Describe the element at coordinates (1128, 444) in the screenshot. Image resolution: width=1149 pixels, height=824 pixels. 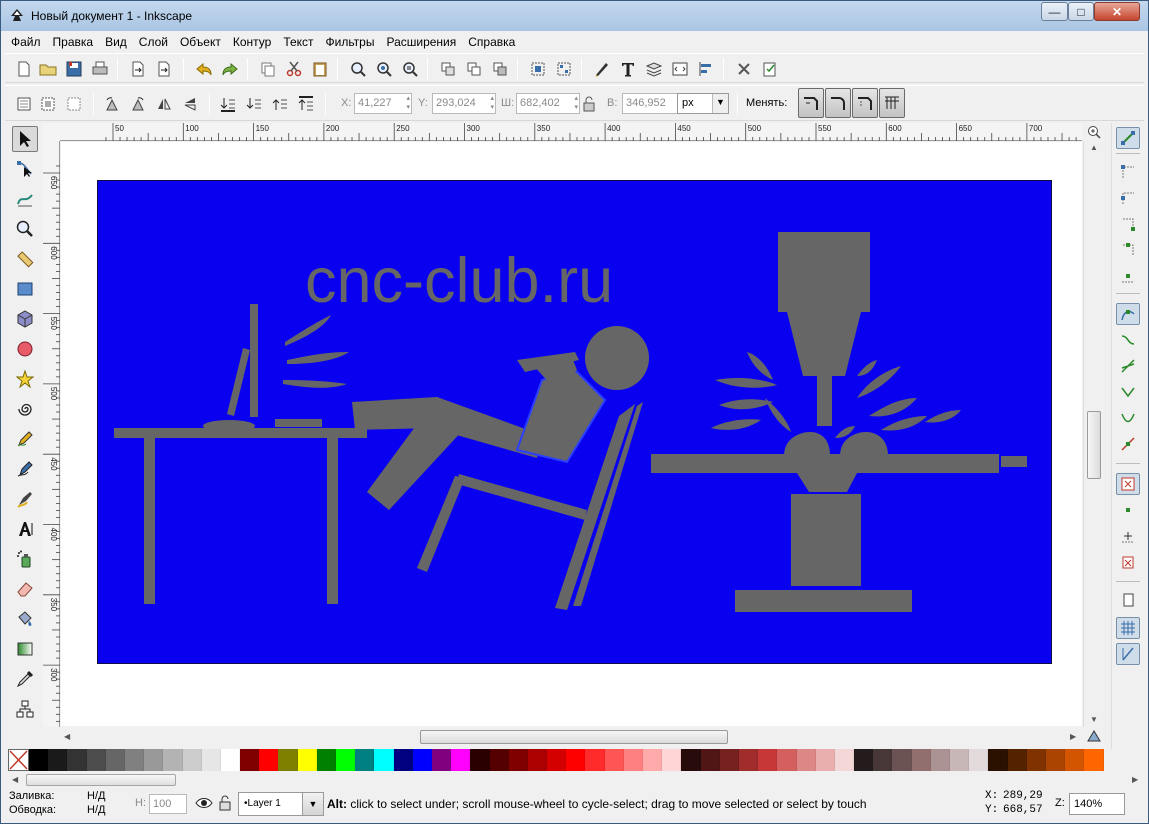
I see `snap-midpoints-icon` at that location.